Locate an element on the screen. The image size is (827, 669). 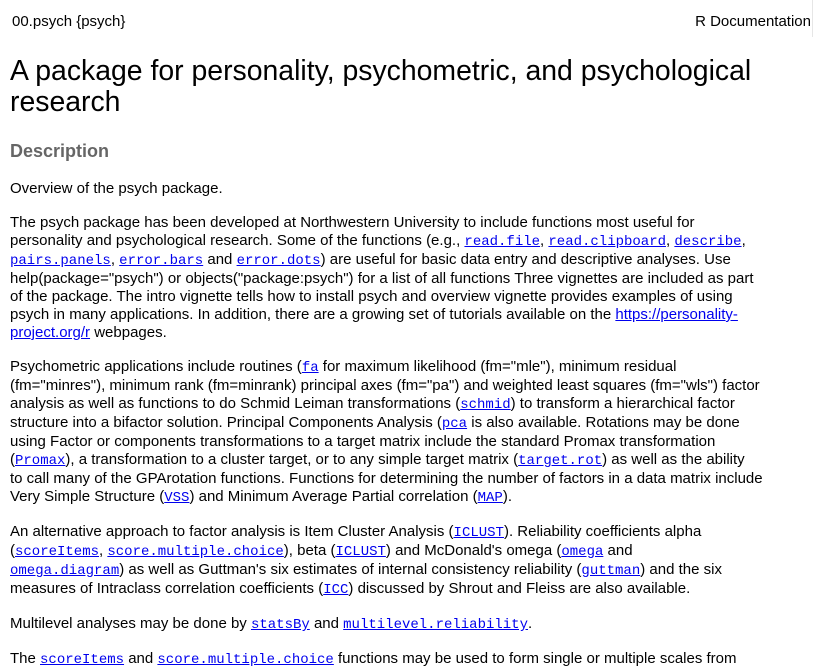
text: Overview of the psych package. is located at coordinates (116, 188).